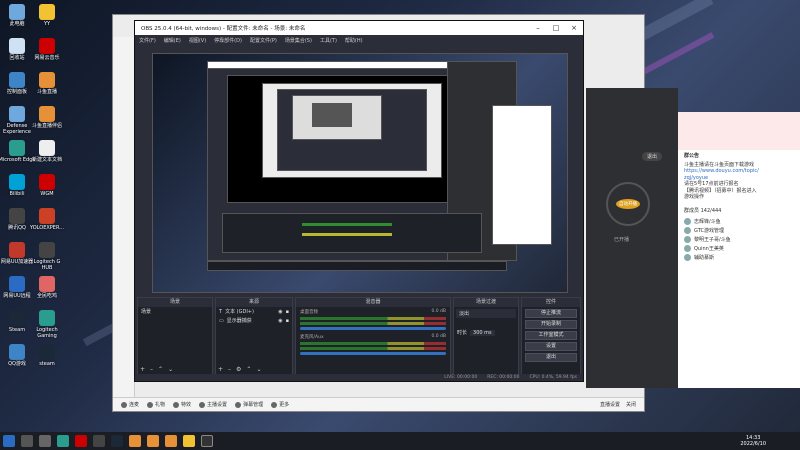  What do you see at coordinates (652, 156) in the screenshot?
I see `dark-exit-button: 退出` at bounding box center [652, 156].